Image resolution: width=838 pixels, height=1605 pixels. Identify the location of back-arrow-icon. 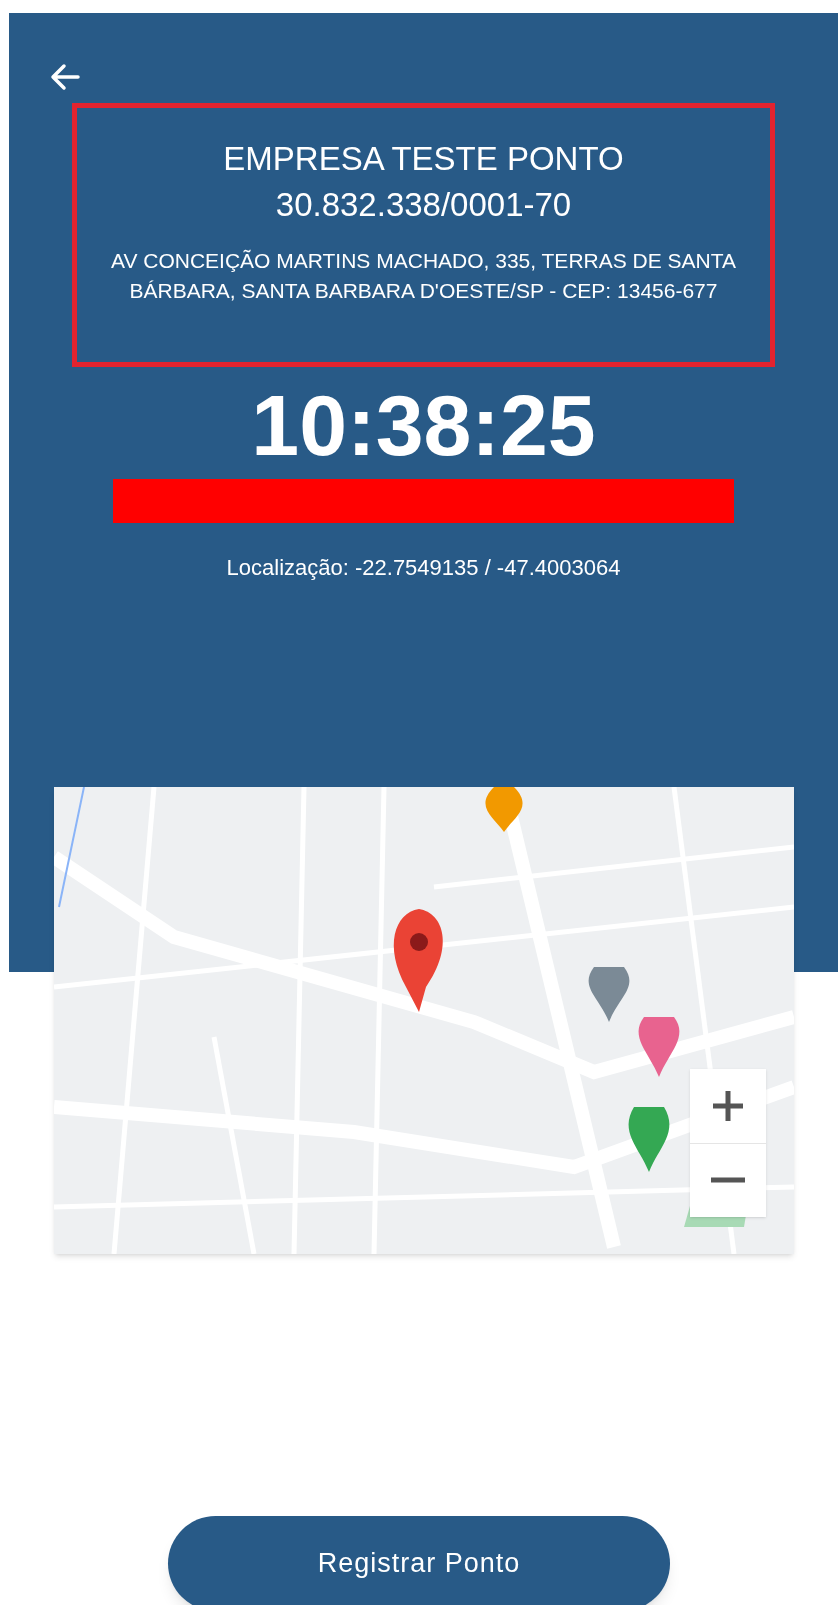
(65, 77).